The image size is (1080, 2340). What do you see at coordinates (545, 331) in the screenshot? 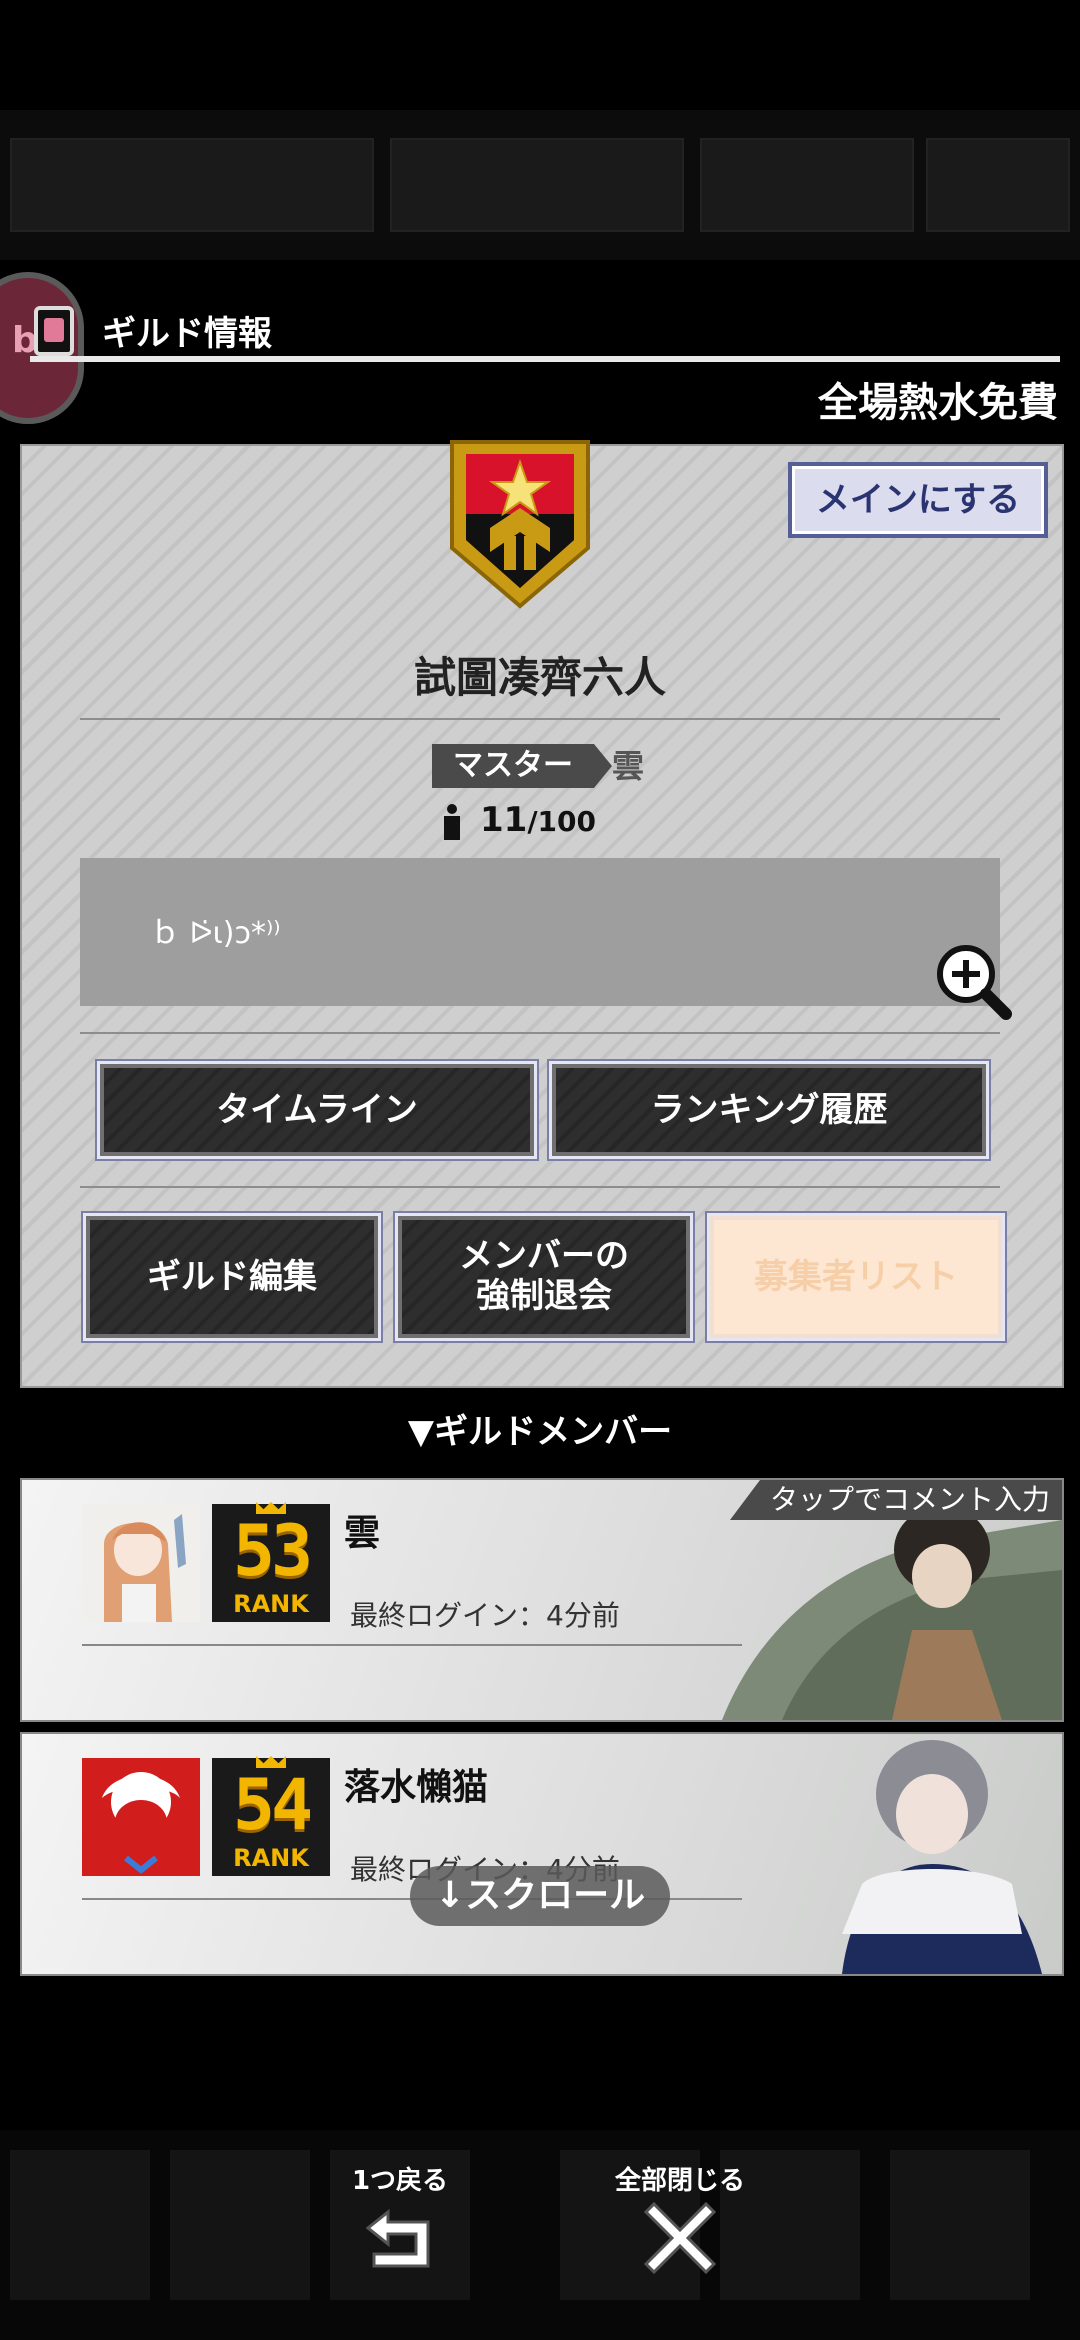
I see `modal-header: ギルド情報` at bounding box center [545, 331].